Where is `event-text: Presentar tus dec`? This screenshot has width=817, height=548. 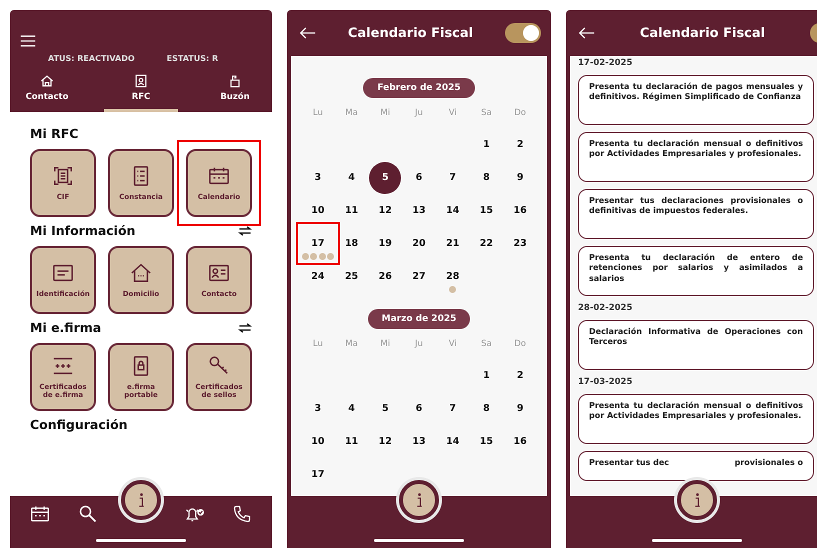
event-text: Presentar tus dec is located at coordinates (629, 463).